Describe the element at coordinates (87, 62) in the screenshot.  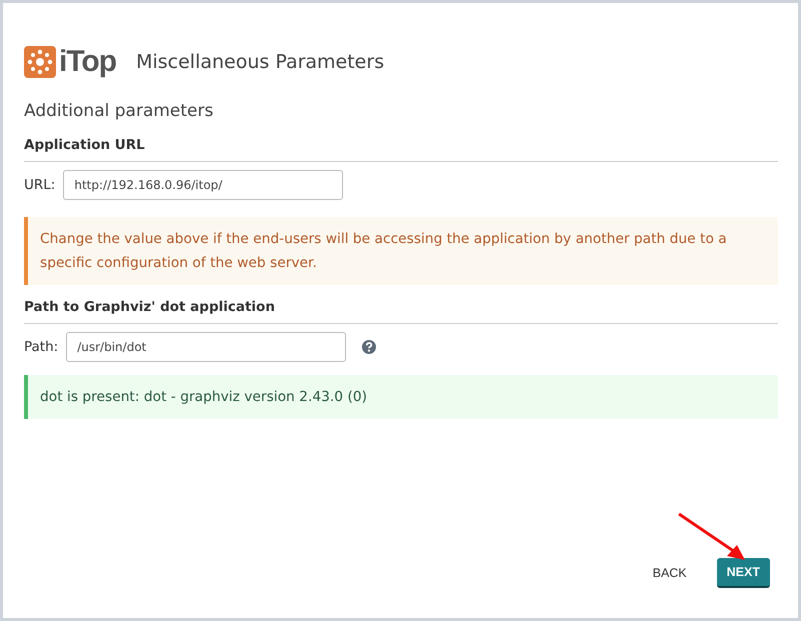
I see `logo-text: iTop` at that location.